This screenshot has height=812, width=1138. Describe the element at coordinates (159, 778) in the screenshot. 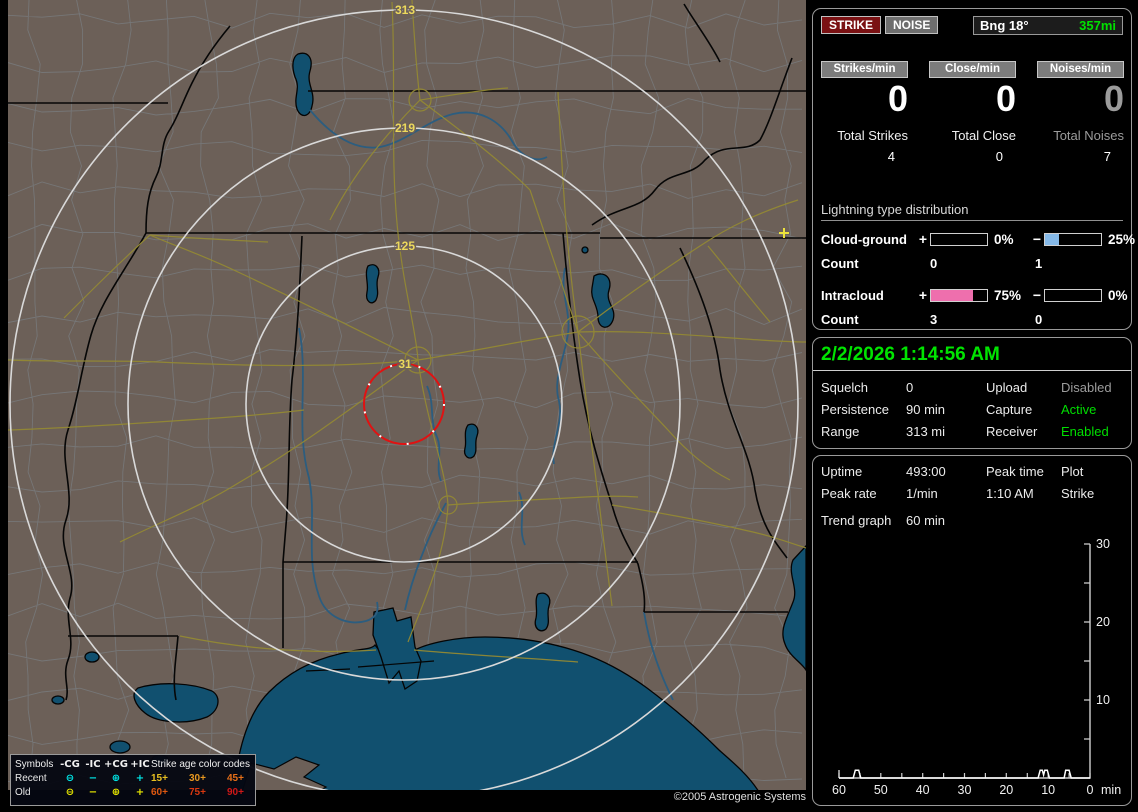

I see `age-15: 15+` at that location.